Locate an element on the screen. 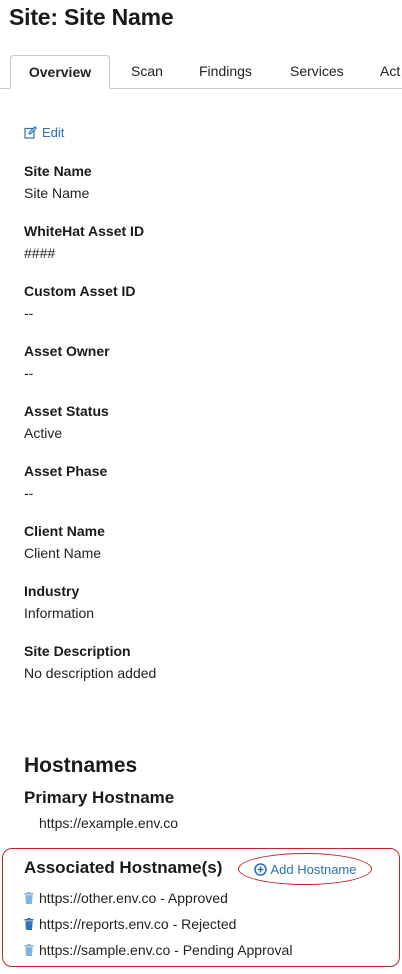  field-label: Asset Phase is located at coordinates (66, 471).